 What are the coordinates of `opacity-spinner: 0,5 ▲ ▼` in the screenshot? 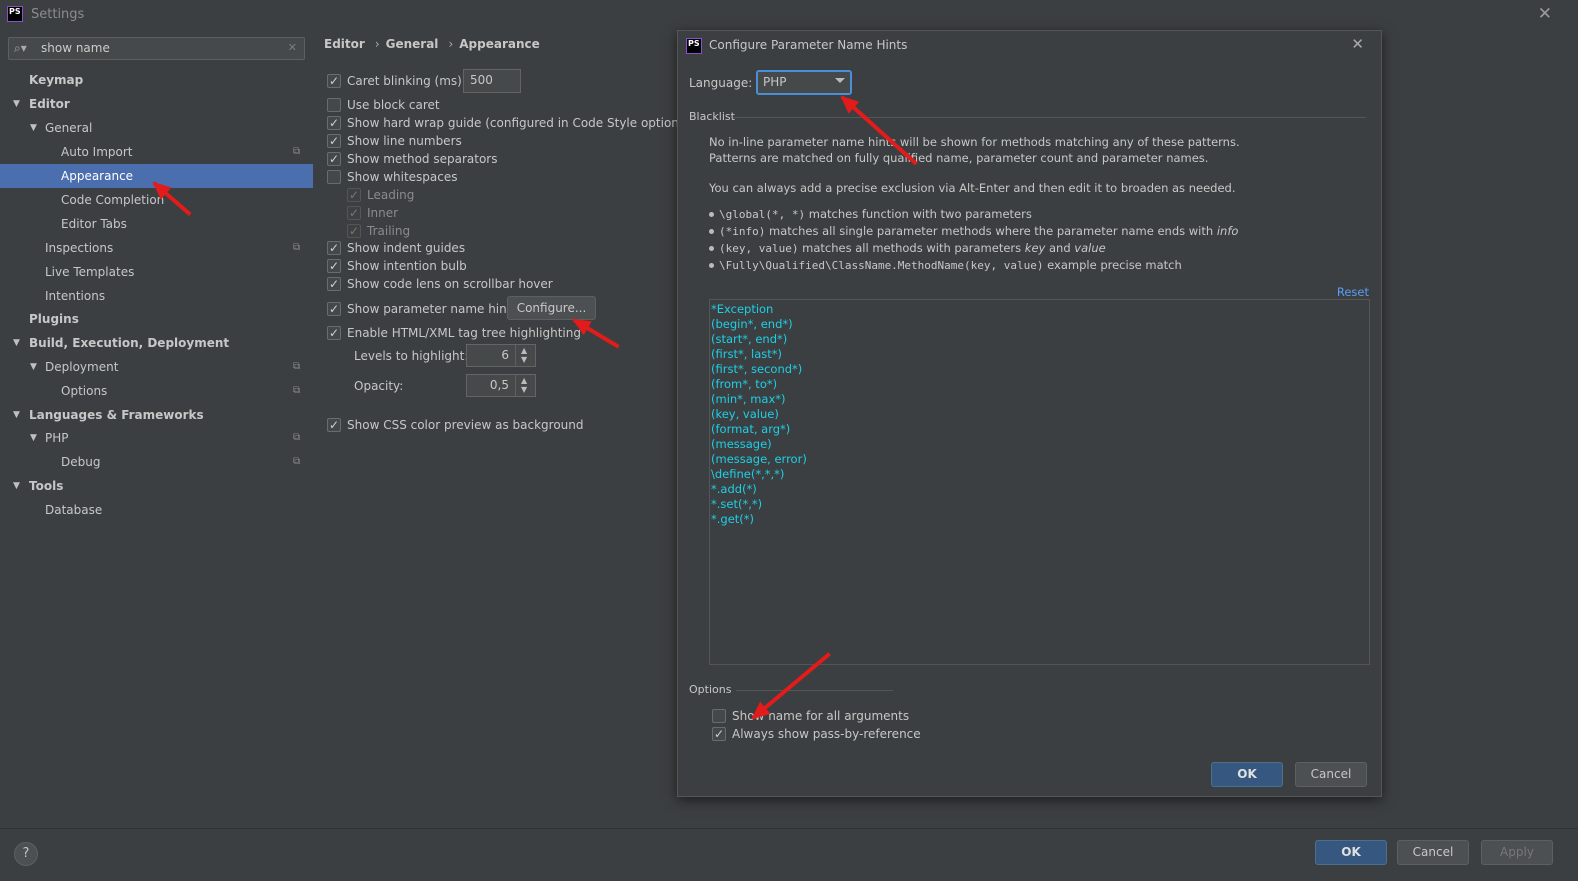 It's located at (501, 385).